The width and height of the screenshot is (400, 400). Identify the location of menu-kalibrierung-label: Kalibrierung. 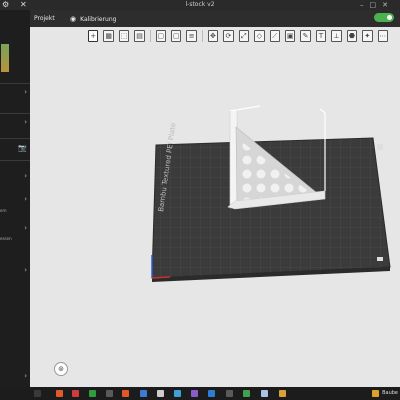
(98, 19).